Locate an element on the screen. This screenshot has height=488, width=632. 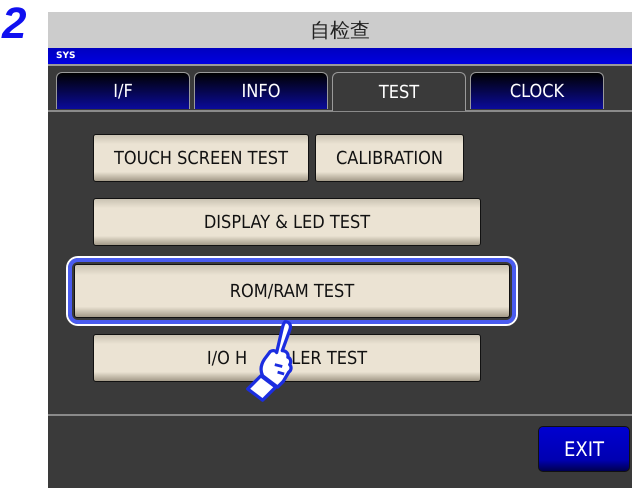
test-button: CALIBRATION is located at coordinates (389, 158).